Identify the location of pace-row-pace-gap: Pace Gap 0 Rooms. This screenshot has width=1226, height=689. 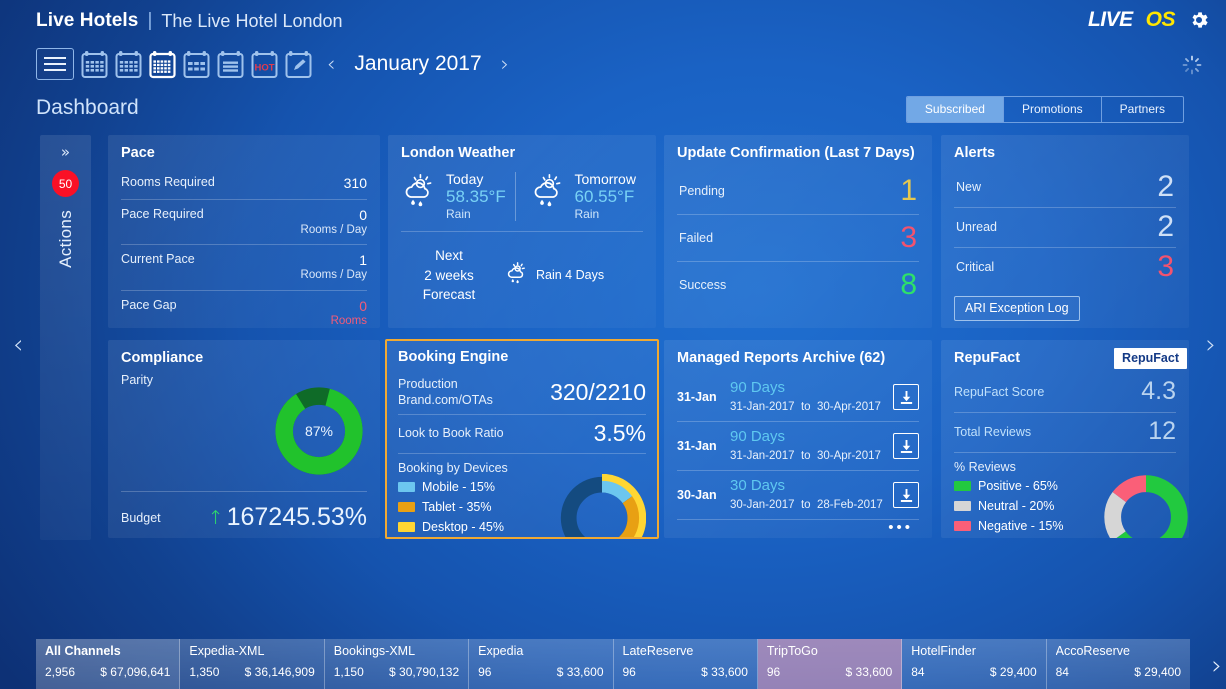
(244, 309).